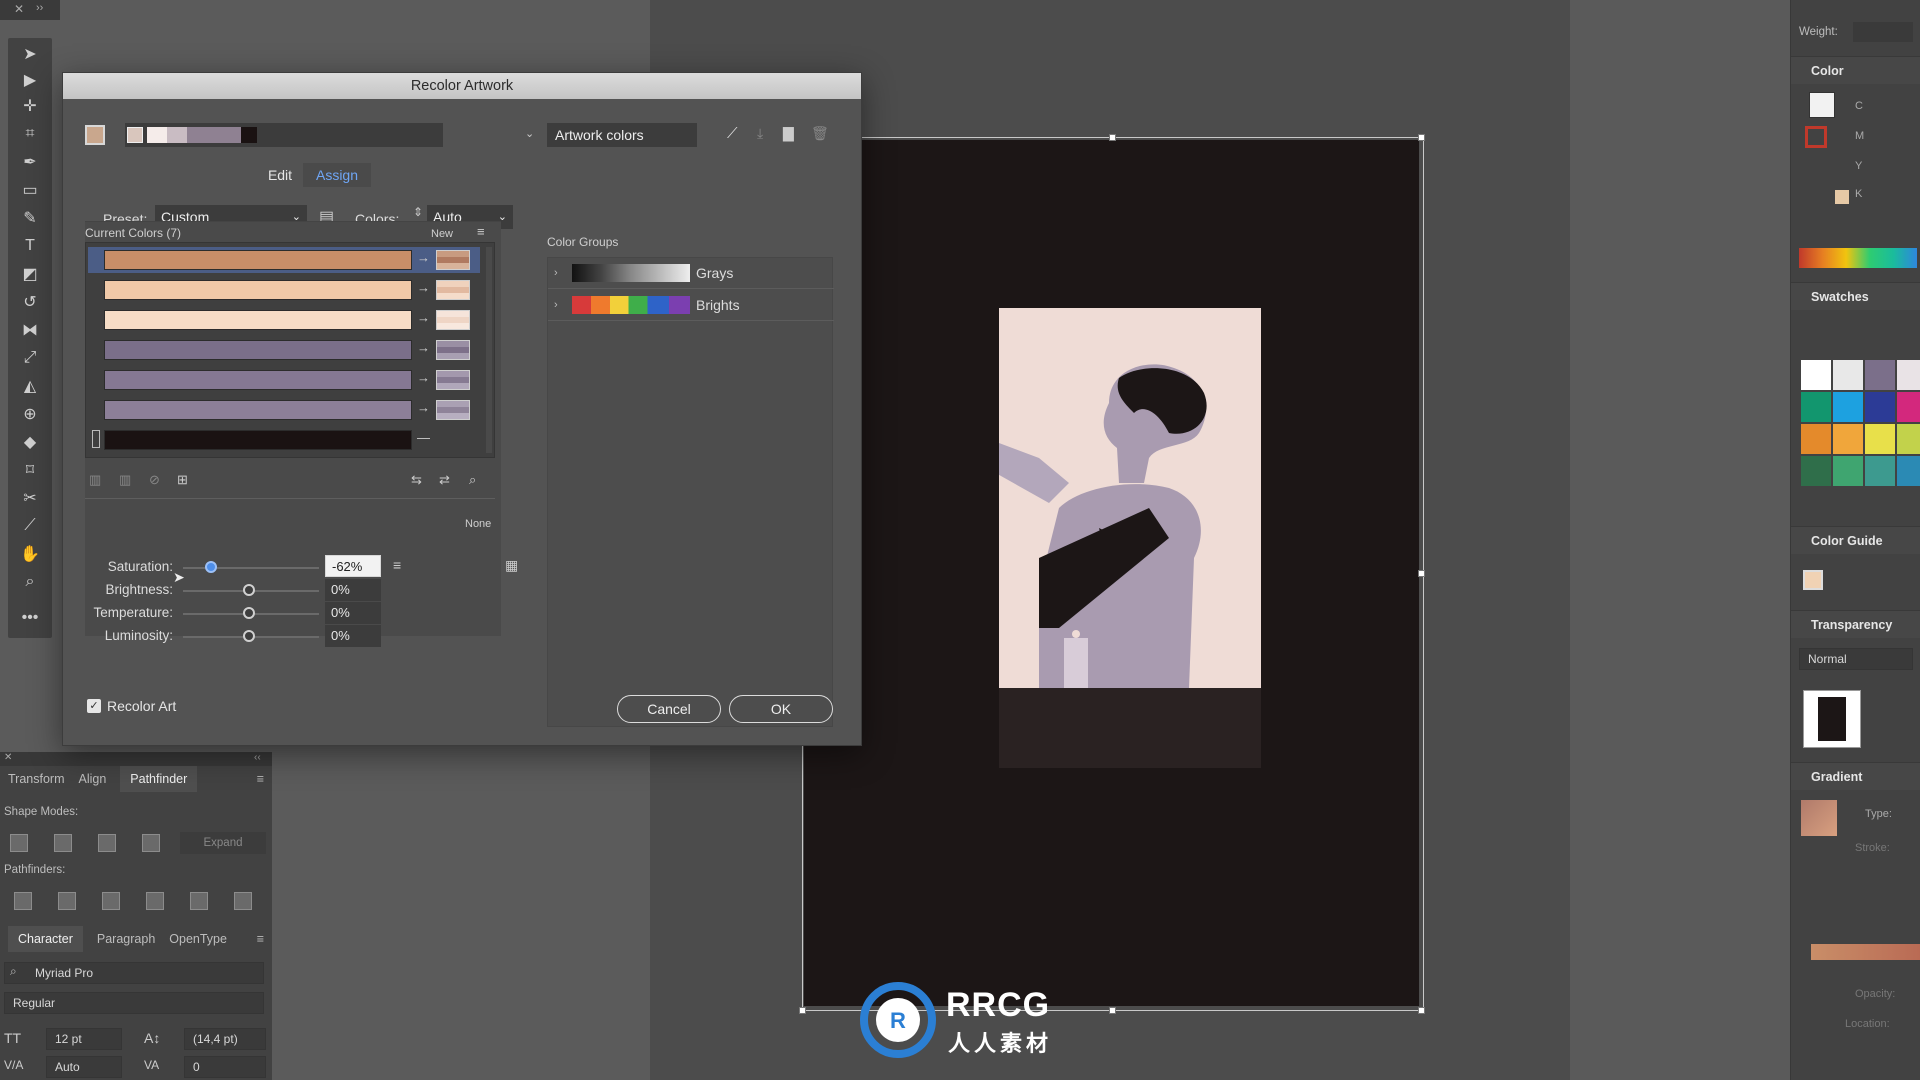 The height and width of the screenshot is (1080, 1920). Describe the element at coordinates (198, 939) in the screenshot. I see `tab-opentype: OpenType` at that location.